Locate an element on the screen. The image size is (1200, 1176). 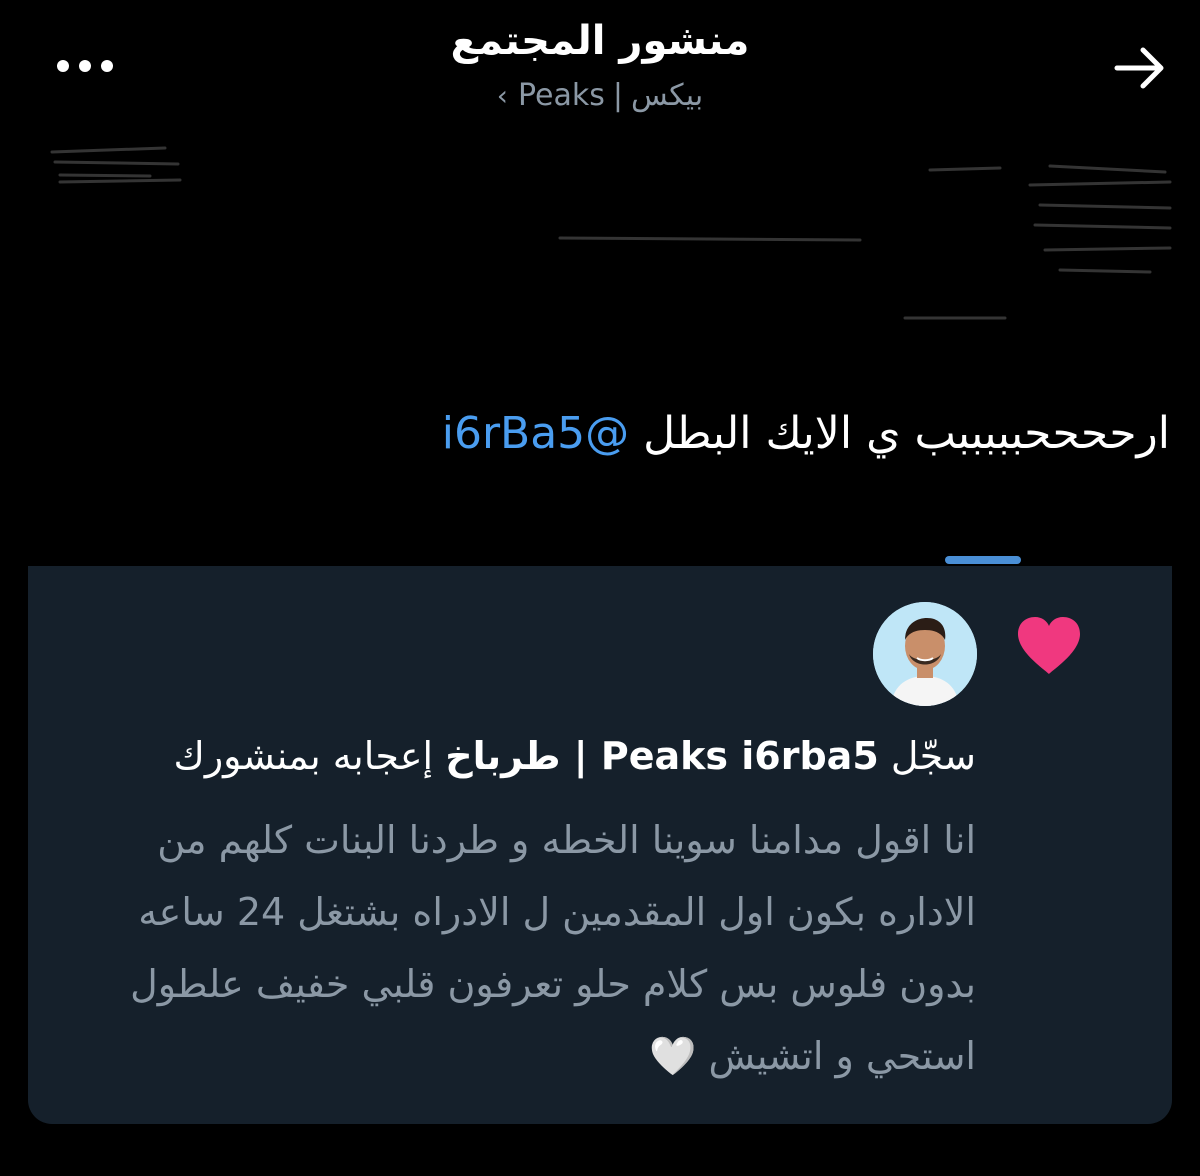
liked-post-line: استحي و اتشيش 🤍 is located at coordinates (812, 1056).